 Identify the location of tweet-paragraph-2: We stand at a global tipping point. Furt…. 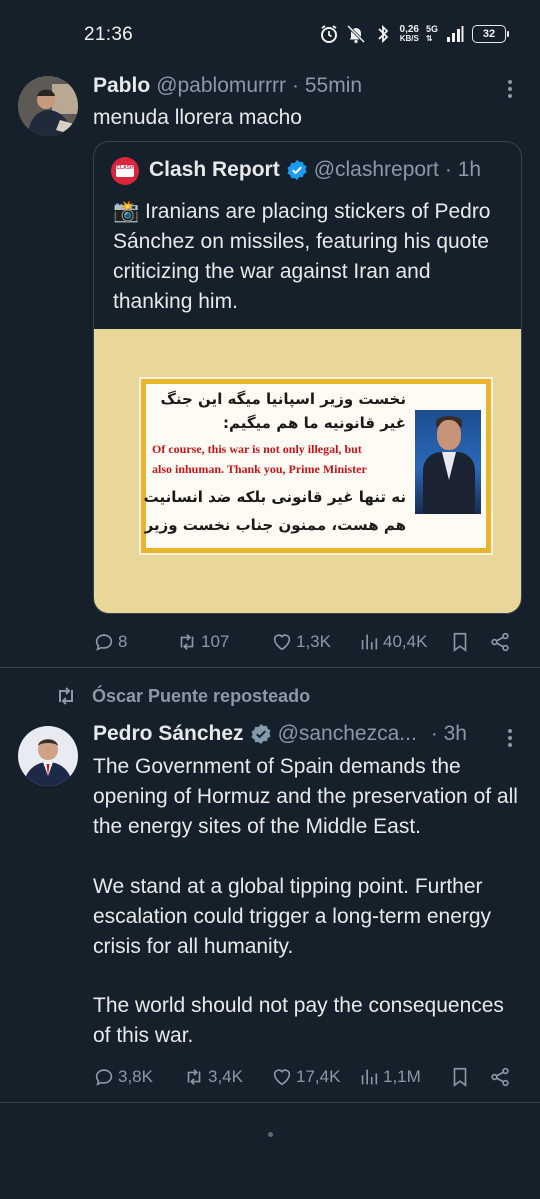
(292, 916).